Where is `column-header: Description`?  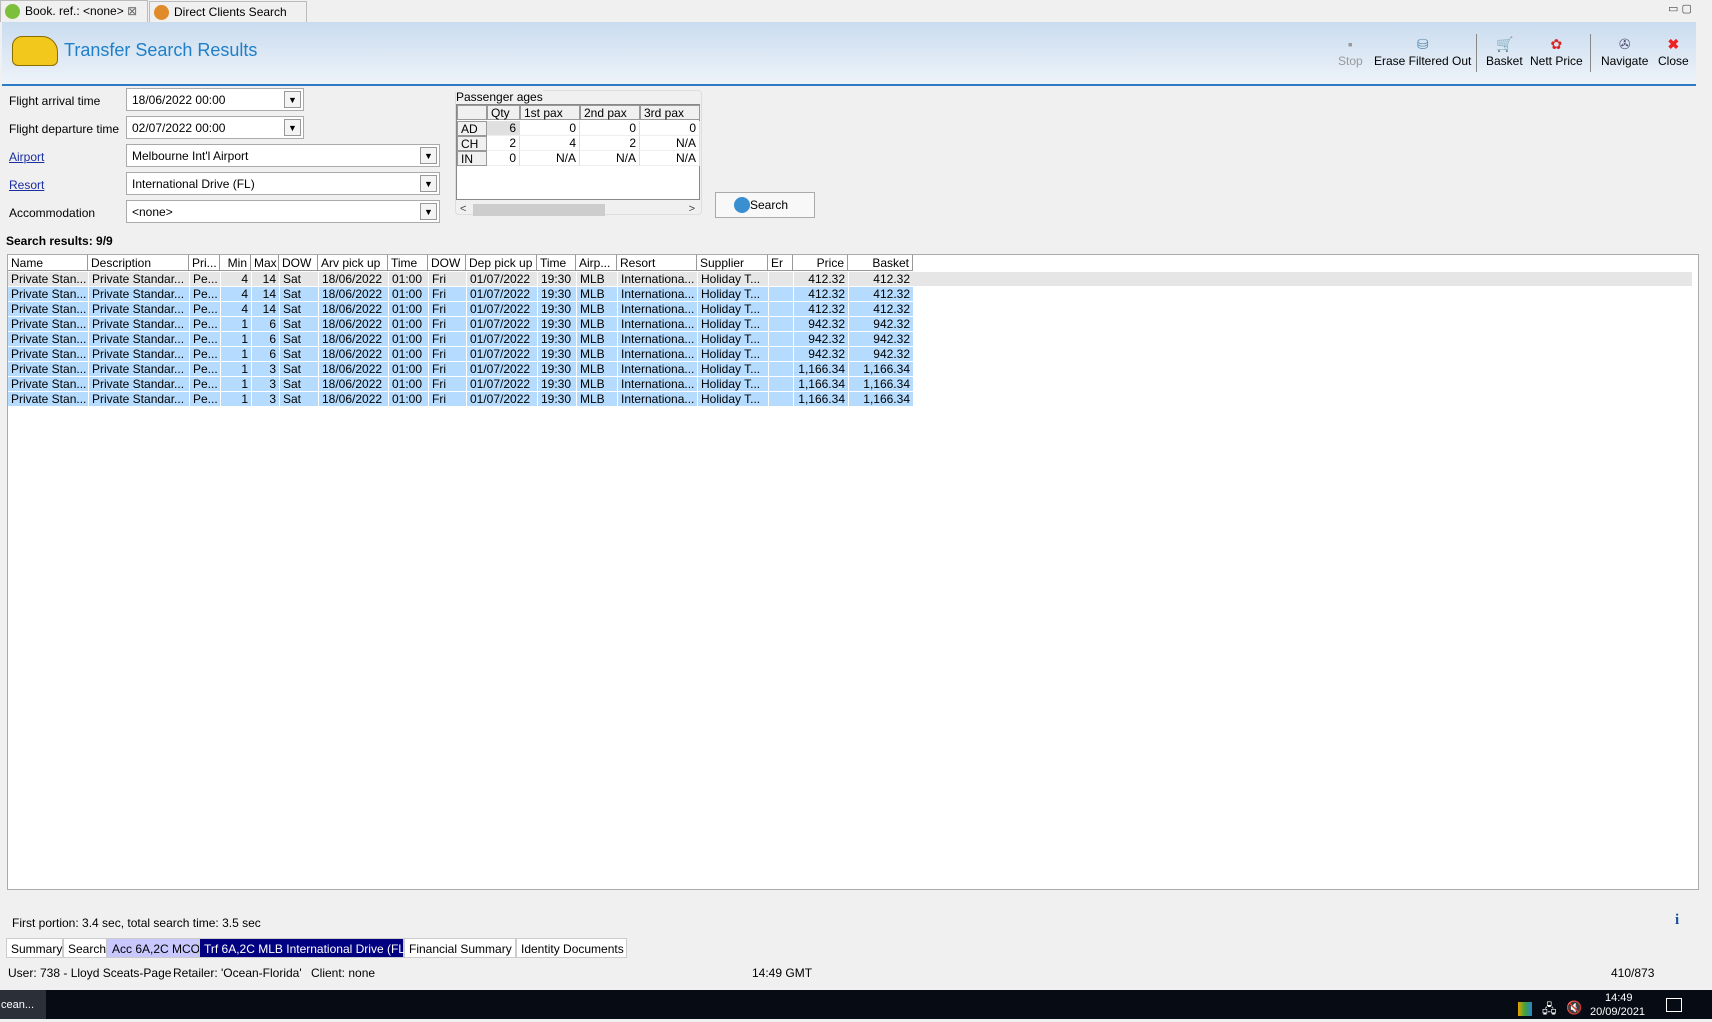 column-header: Description is located at coordinates (138, 263).